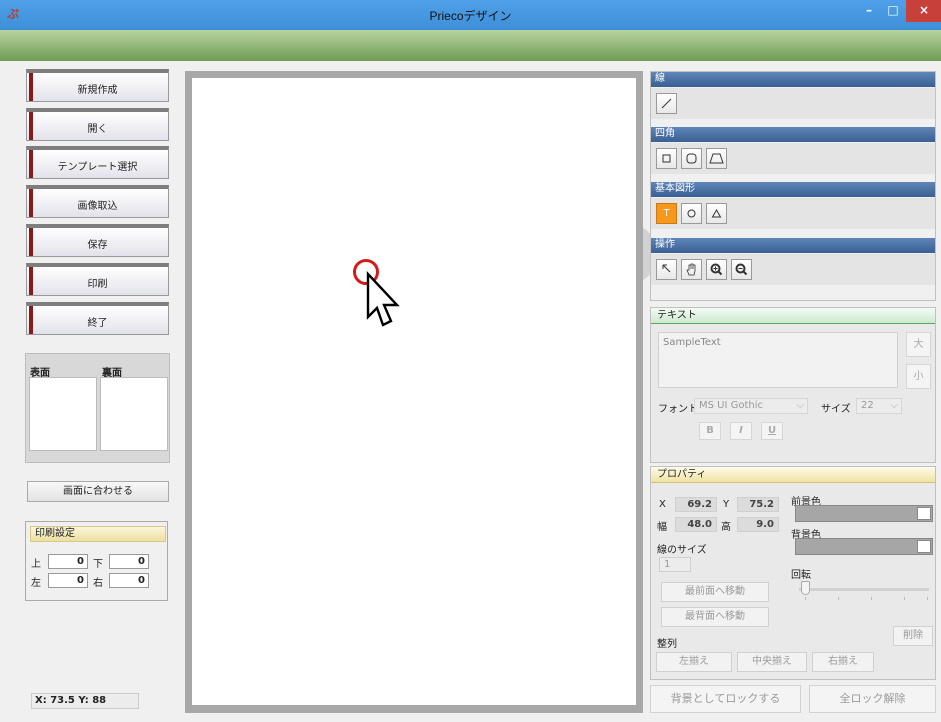 The image size is (941, 722). What do you see at coordinates (85, 701) in the screenshot?
I see `cursor-coordinates: X: 73.5 Y: 88` at bounding box center [85, 701].